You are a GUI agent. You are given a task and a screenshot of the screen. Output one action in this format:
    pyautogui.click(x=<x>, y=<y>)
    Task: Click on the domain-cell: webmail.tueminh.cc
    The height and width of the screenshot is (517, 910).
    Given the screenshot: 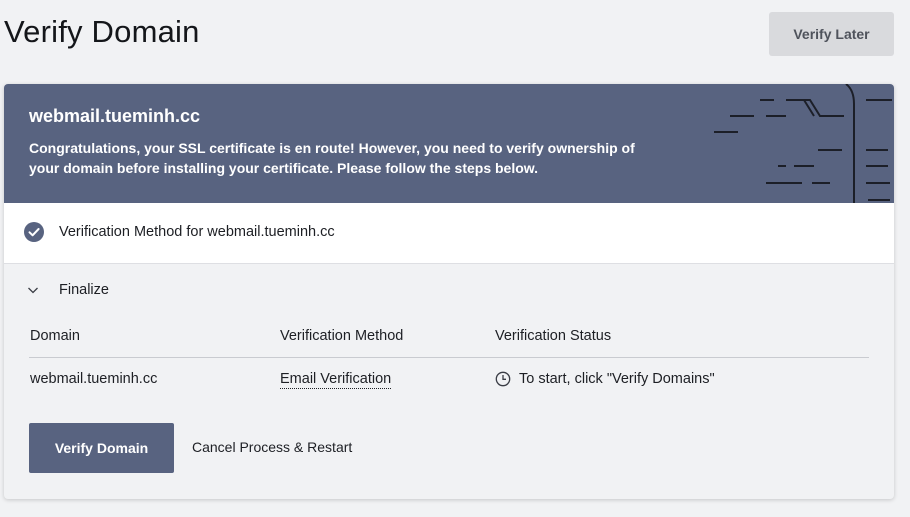 What is the action you would take?
    pyautogui.click(x=94, y=379)
    